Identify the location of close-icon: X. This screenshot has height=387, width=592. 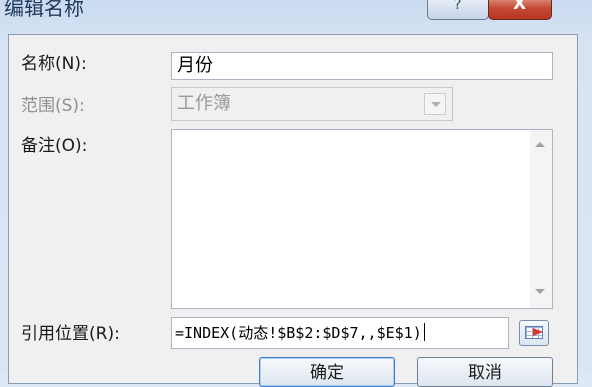
(520, 7).